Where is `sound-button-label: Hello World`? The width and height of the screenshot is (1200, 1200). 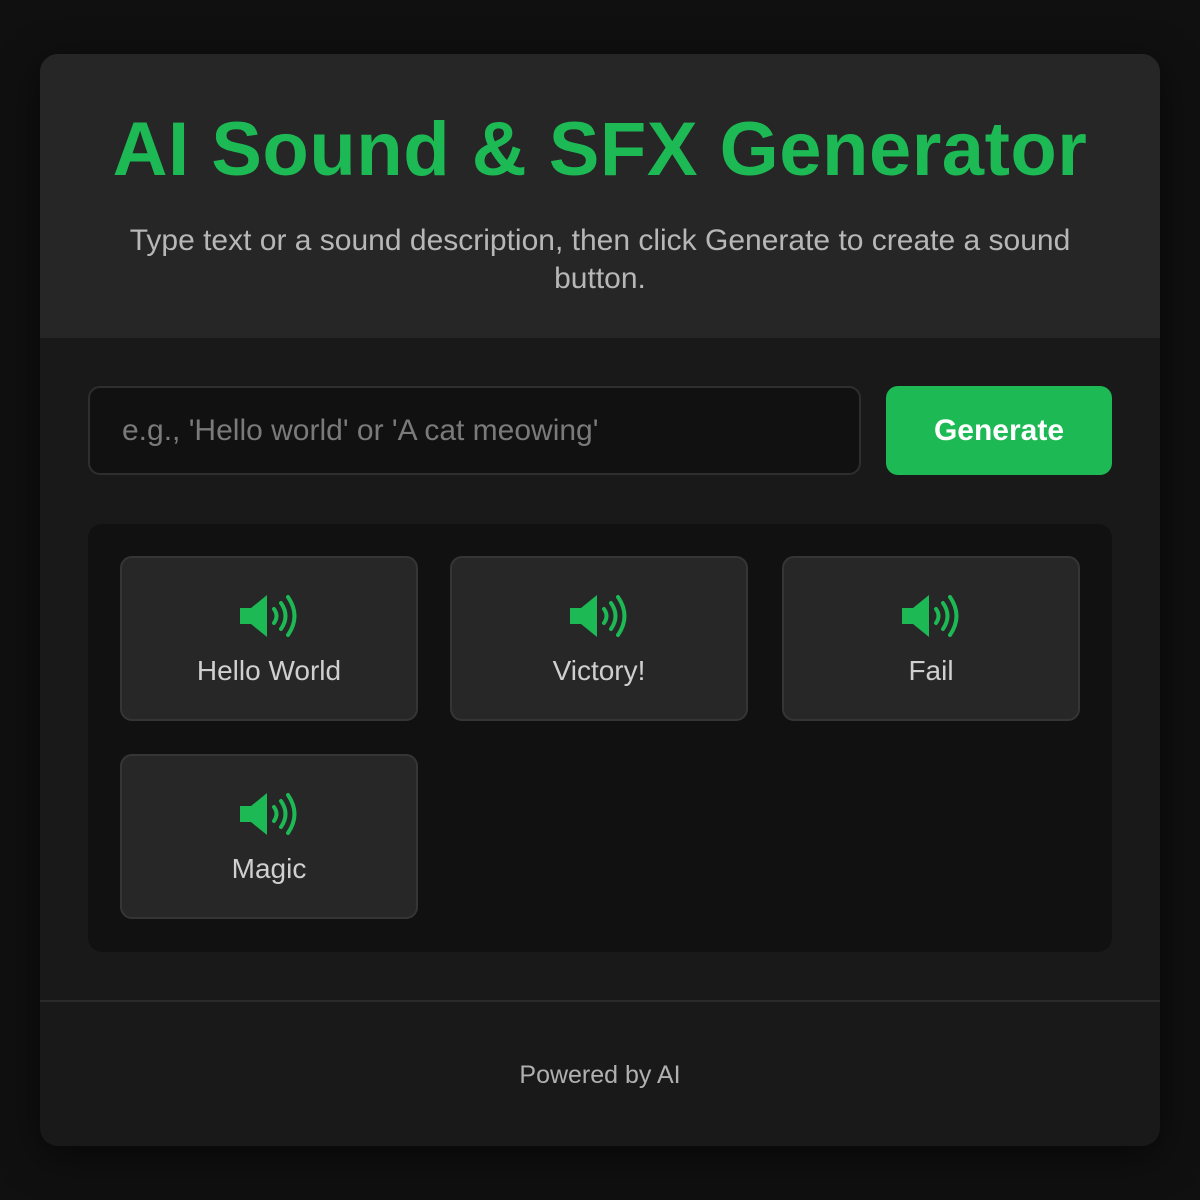 sound-button-label: Hello World is located at coordinates (269, 670).